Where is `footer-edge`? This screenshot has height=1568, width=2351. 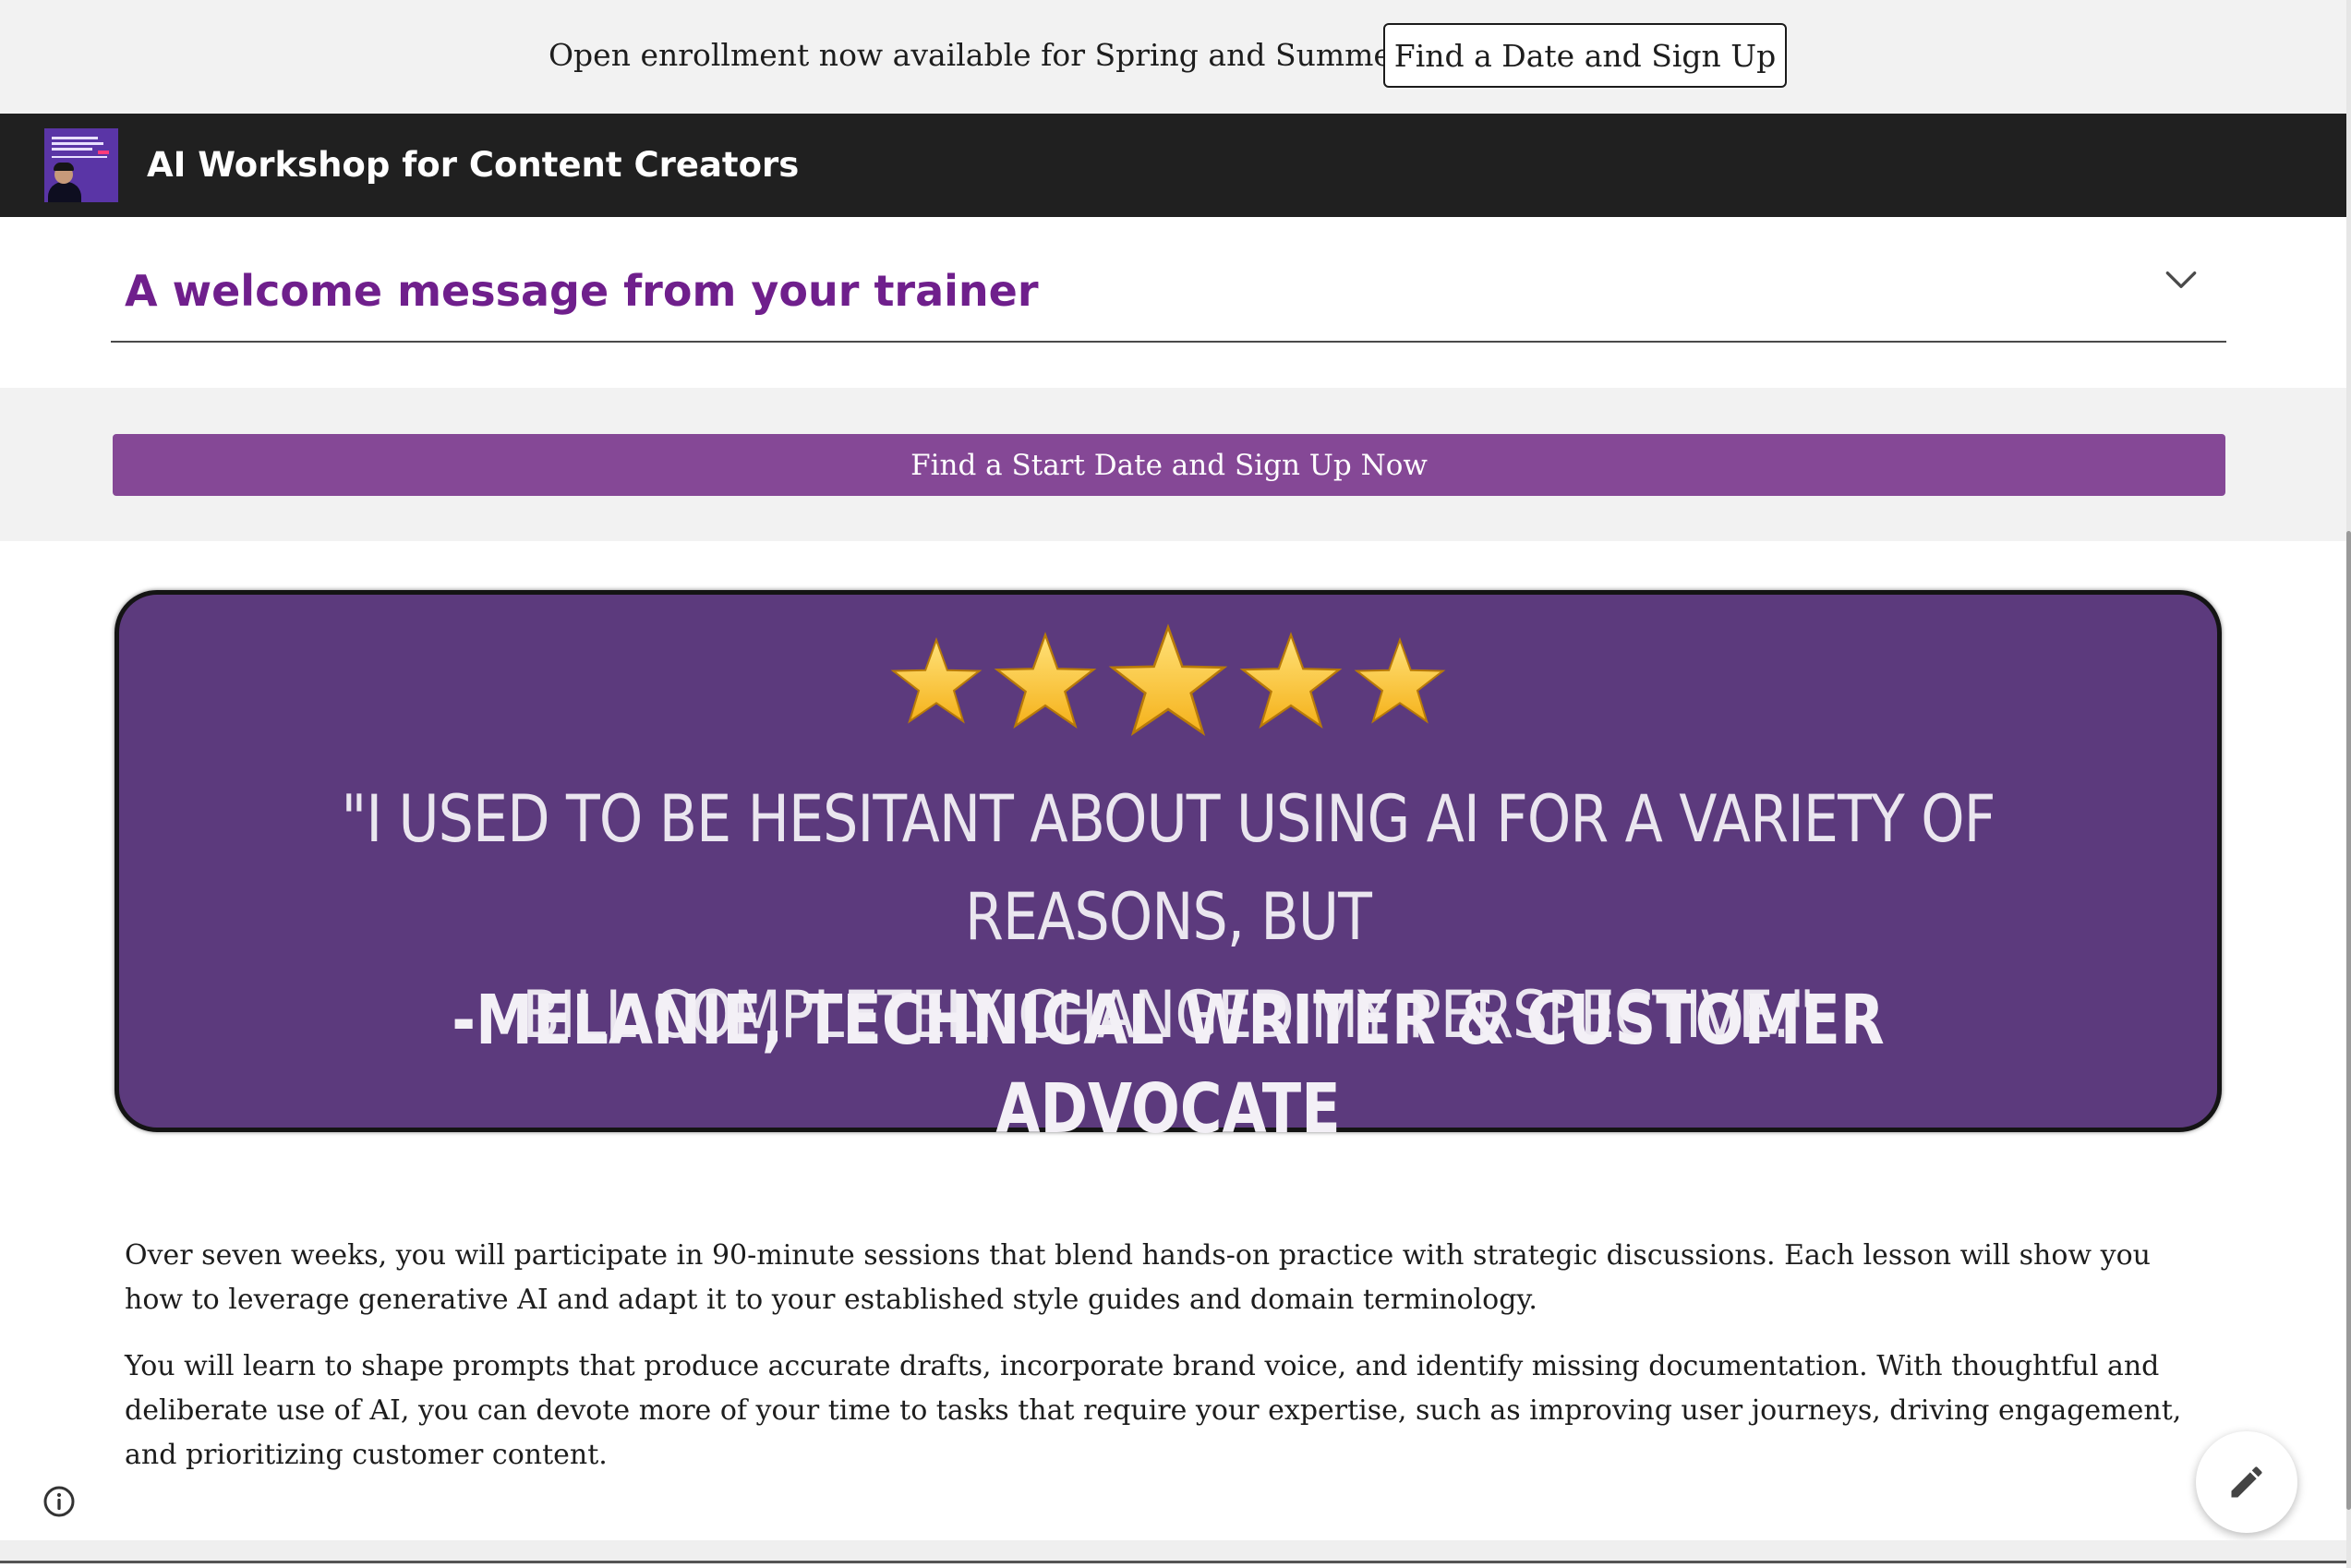 footer-edge is located at coordinates (1173, 1551).